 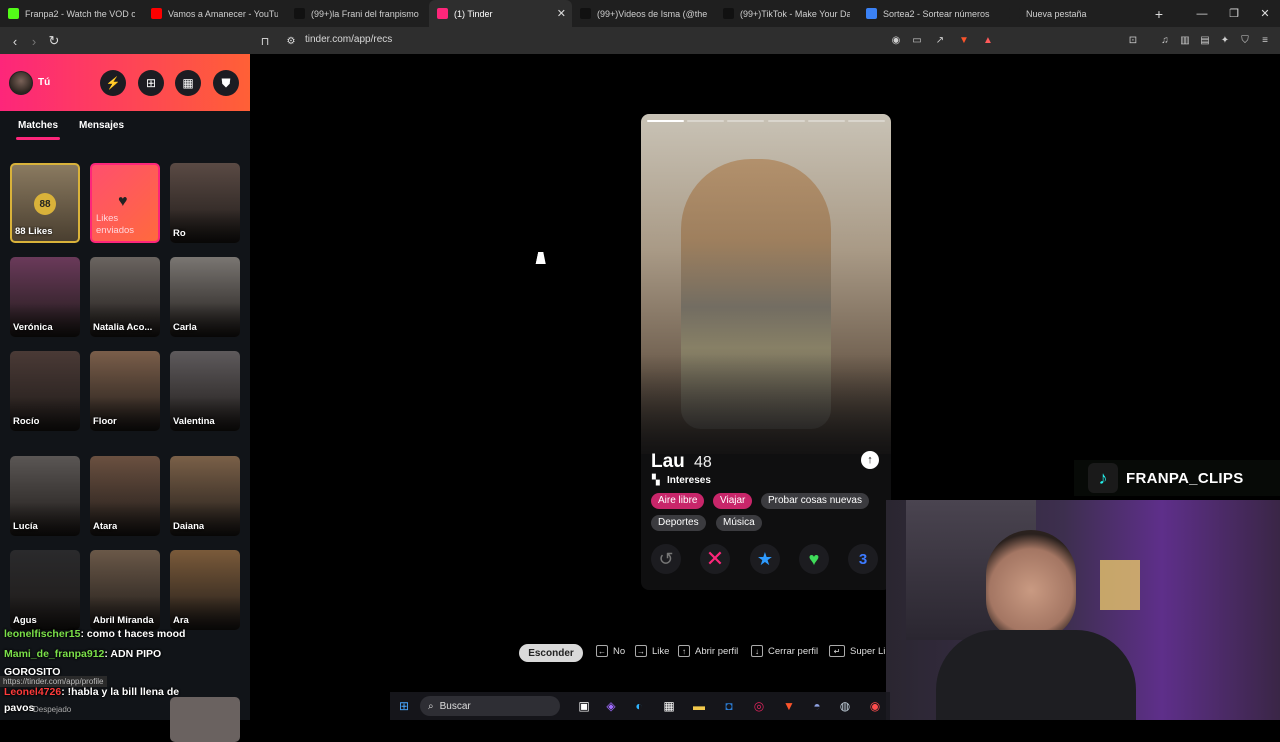 What do you see at coordinates (15, 41) in the screenshot?
I see `back-icon: ‹` at bounding box center [15, 41].